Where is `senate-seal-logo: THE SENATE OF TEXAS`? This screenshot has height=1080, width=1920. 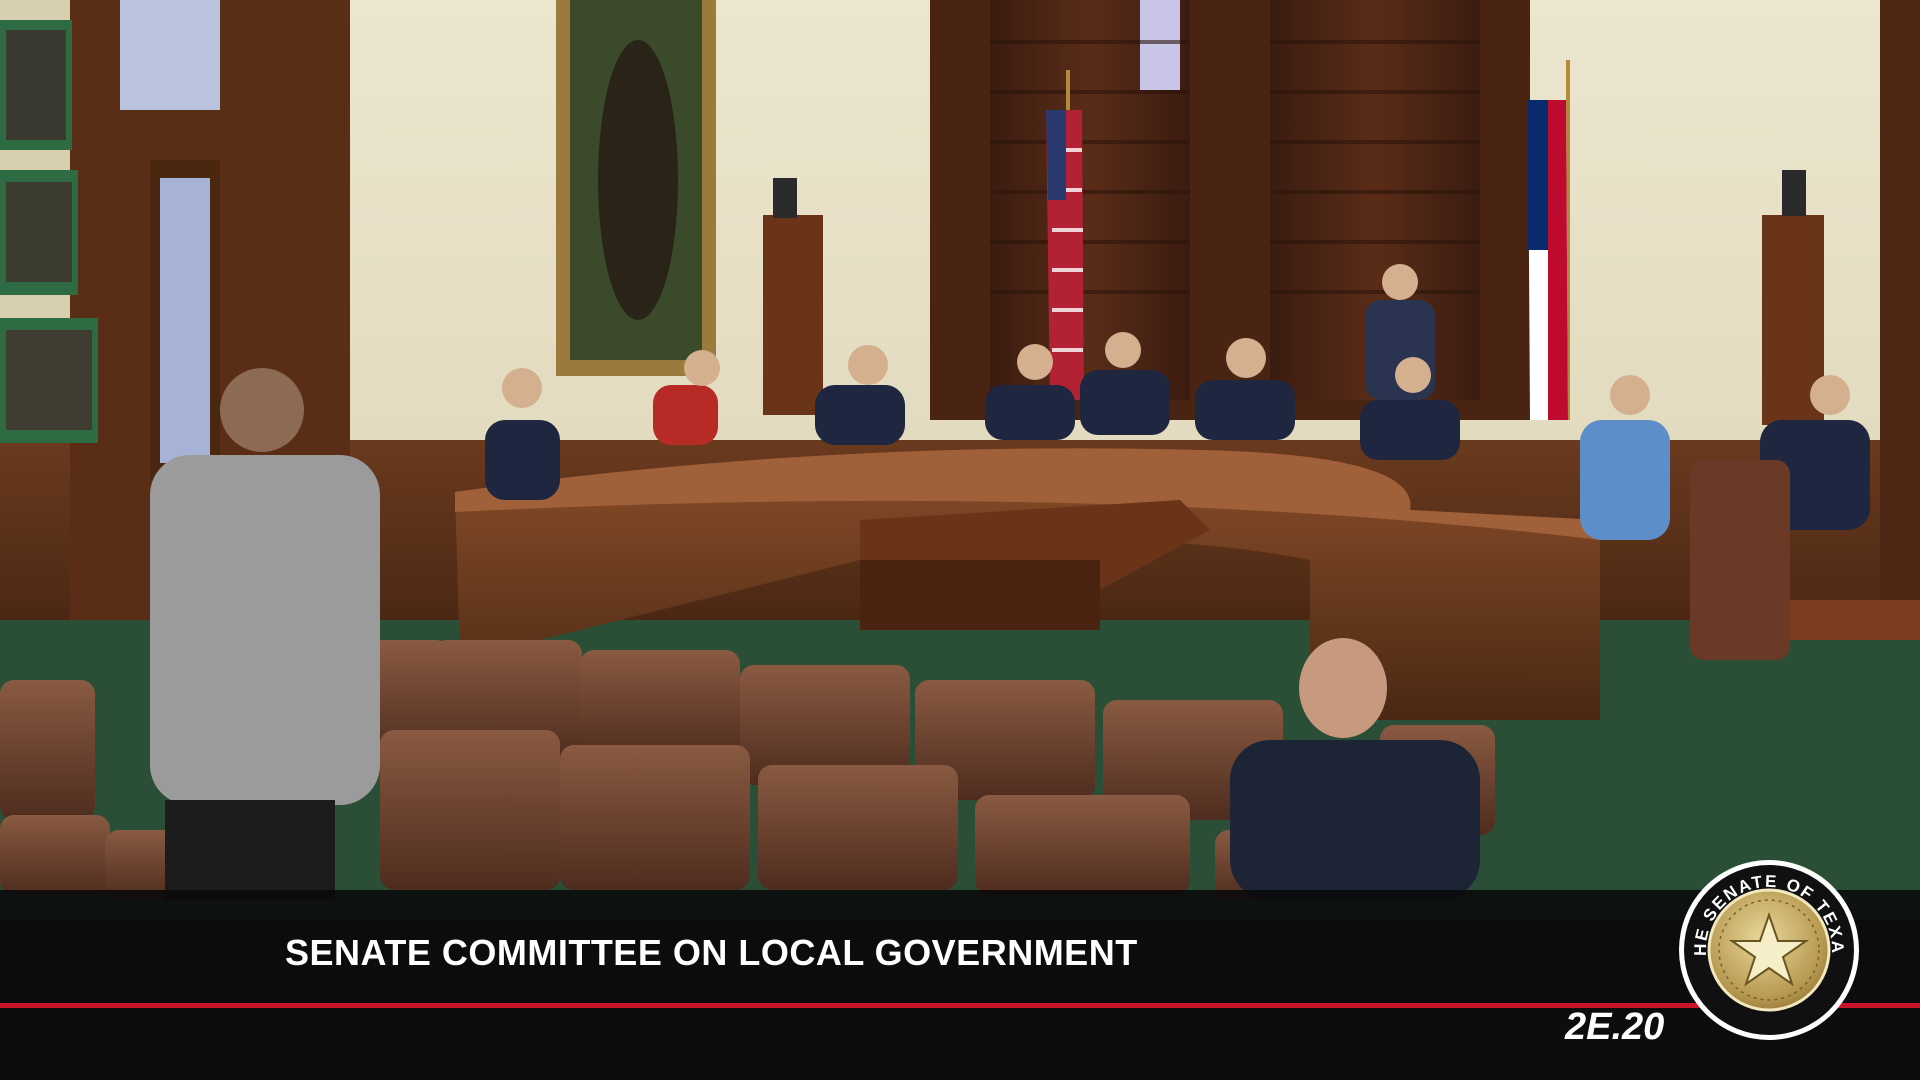 senate-seal-logo: THE SENATE OF TEXAS is located at coordinates (1767, 948).